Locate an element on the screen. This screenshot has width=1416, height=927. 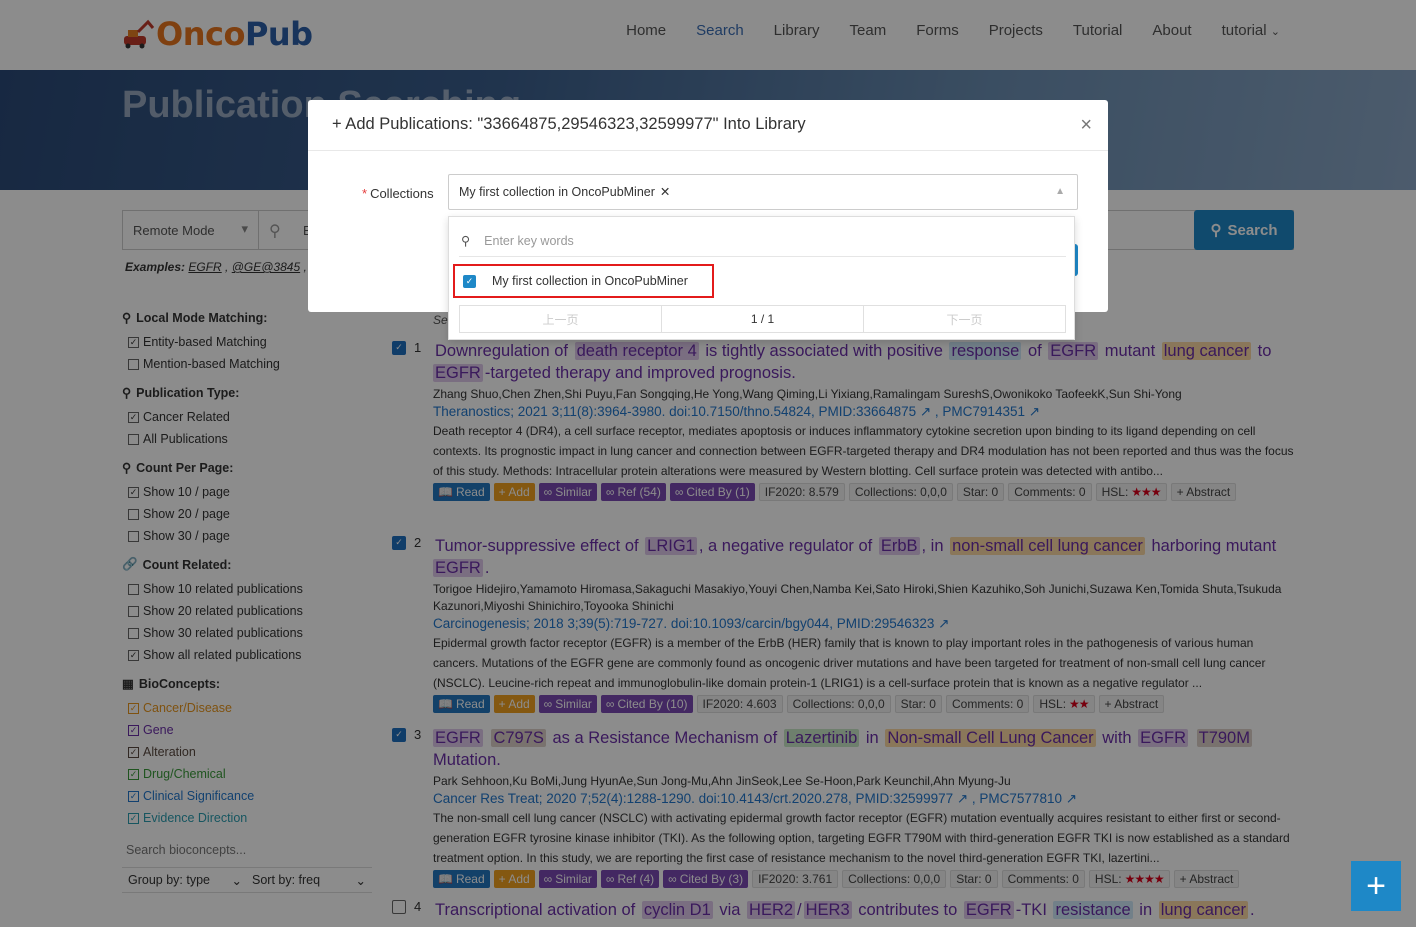
label-text: Collections is located at coordinates (402, 193).